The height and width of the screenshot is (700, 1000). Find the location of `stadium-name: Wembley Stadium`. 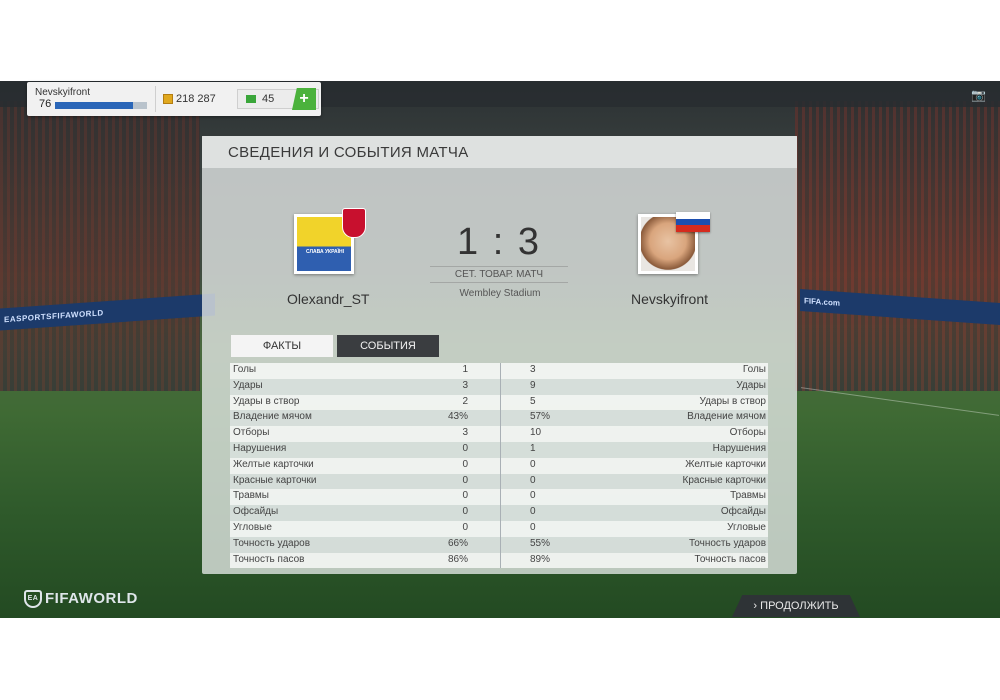

stadium-name: Wembley Stadium is located at coordinates (500, 293).